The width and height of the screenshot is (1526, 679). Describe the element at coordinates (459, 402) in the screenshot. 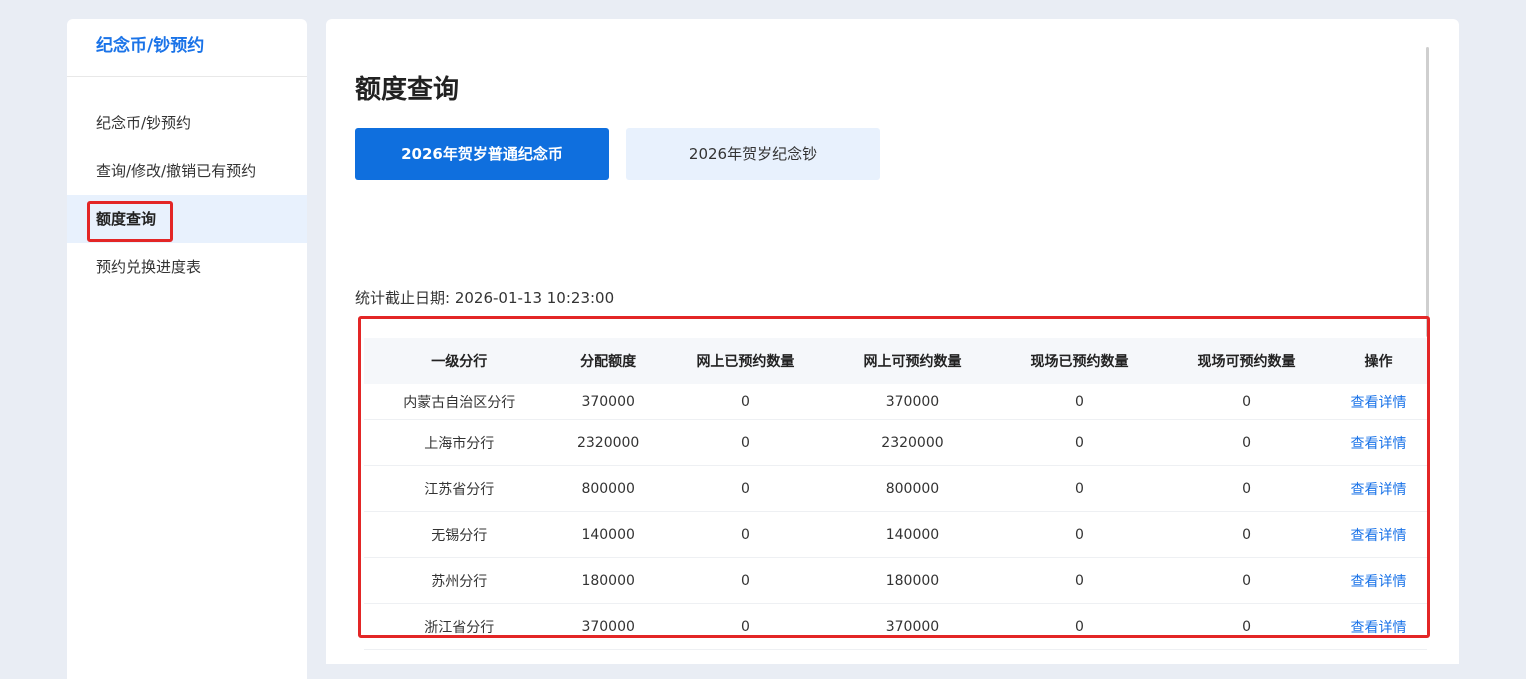

I see `cell-branch: 内蒙古自治区分行` at that location.